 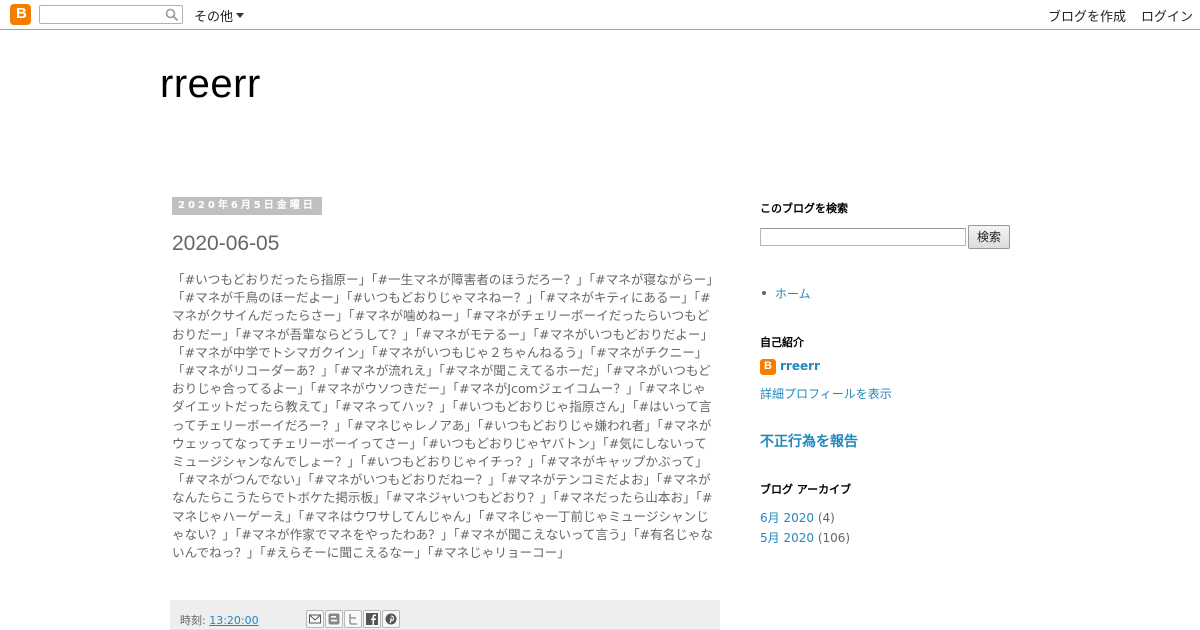 I want to click on facebook-share-button, so click(x=372, y=619).